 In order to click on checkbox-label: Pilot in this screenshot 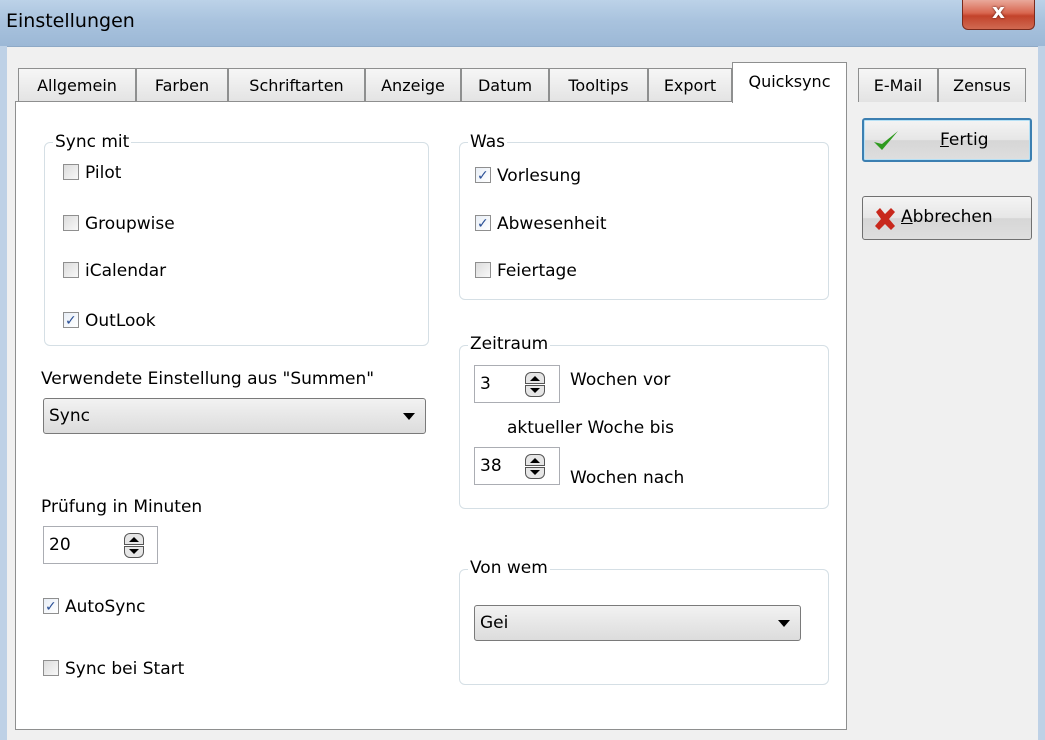, I will do `click(103, 173)`.